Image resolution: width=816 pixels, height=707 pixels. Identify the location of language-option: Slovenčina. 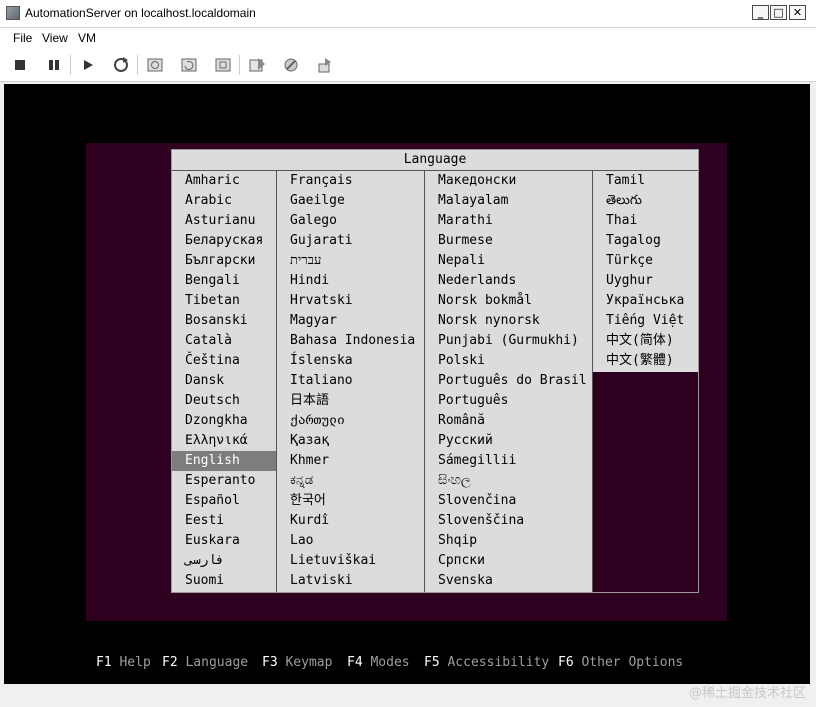
(508, 501).